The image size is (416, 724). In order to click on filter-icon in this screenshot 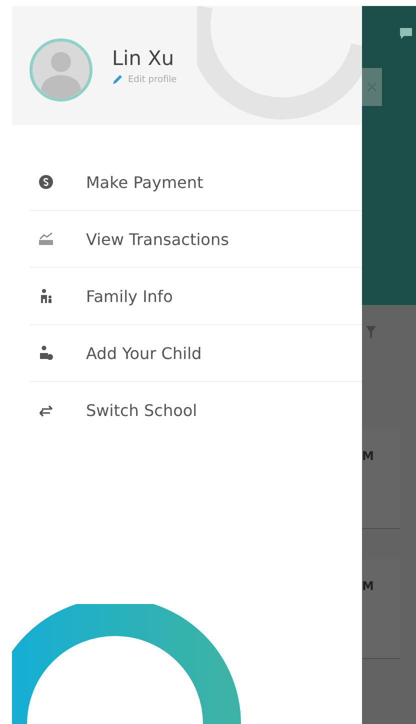, I will do `click(371, 332)`.